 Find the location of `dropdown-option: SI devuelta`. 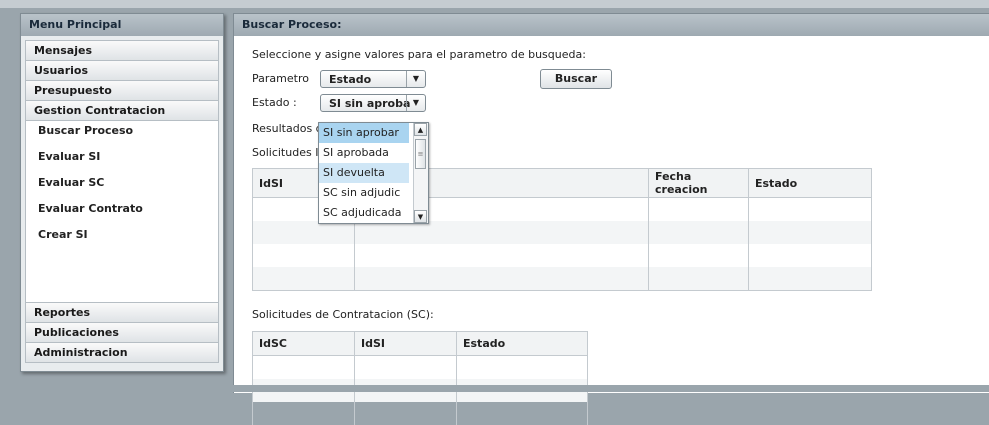

dropdown-option: SI devuelta is located at coordinates (364, 173).